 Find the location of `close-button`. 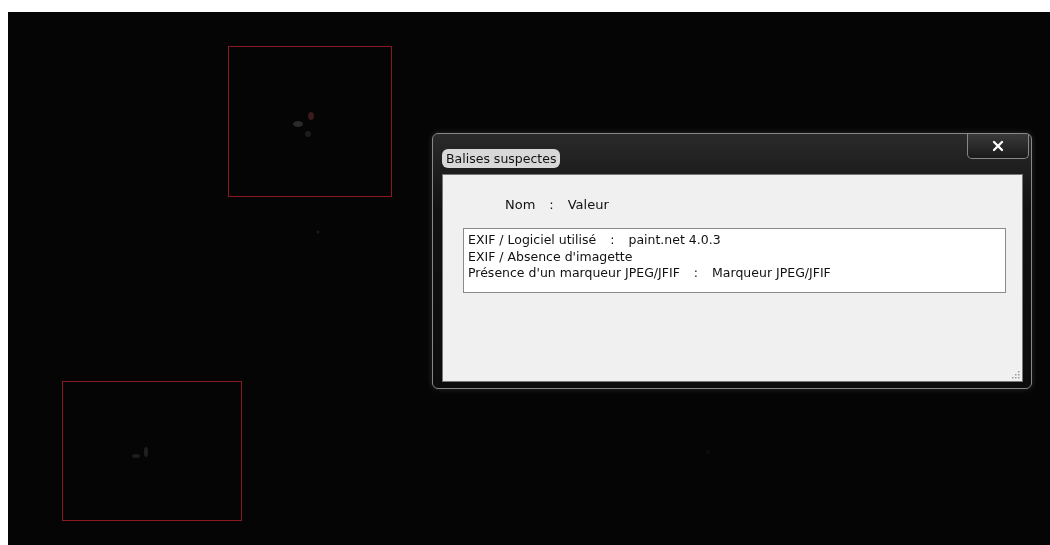

close-button is located at coordinates (998, 146).